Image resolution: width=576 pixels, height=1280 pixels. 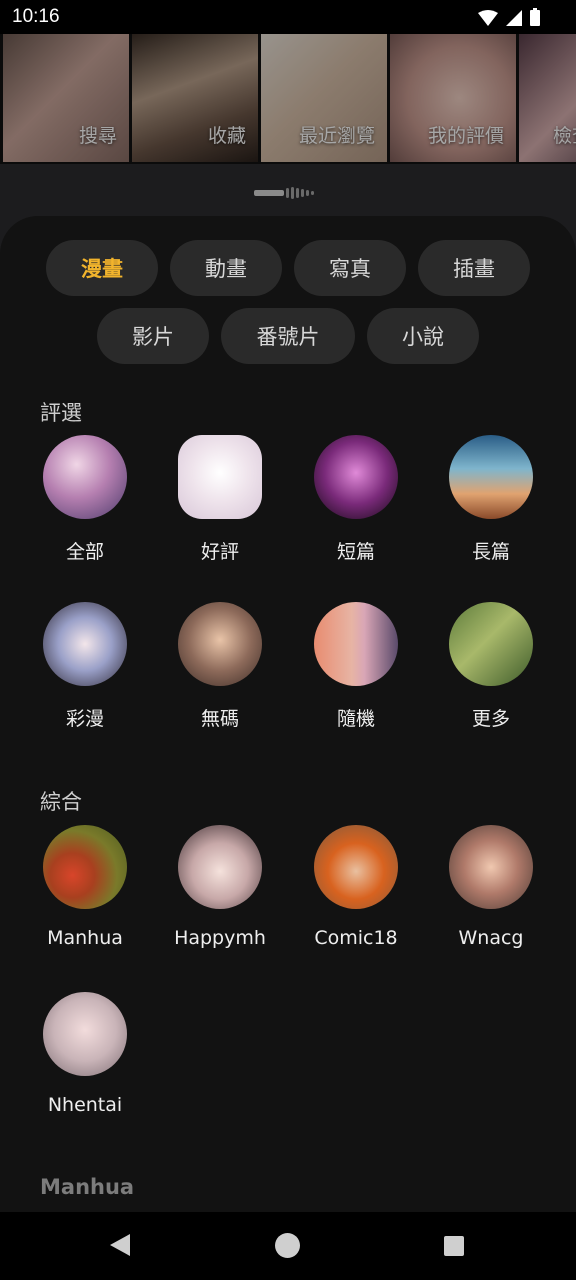 I want to click on home-icon, so click(x=287, y=1245).